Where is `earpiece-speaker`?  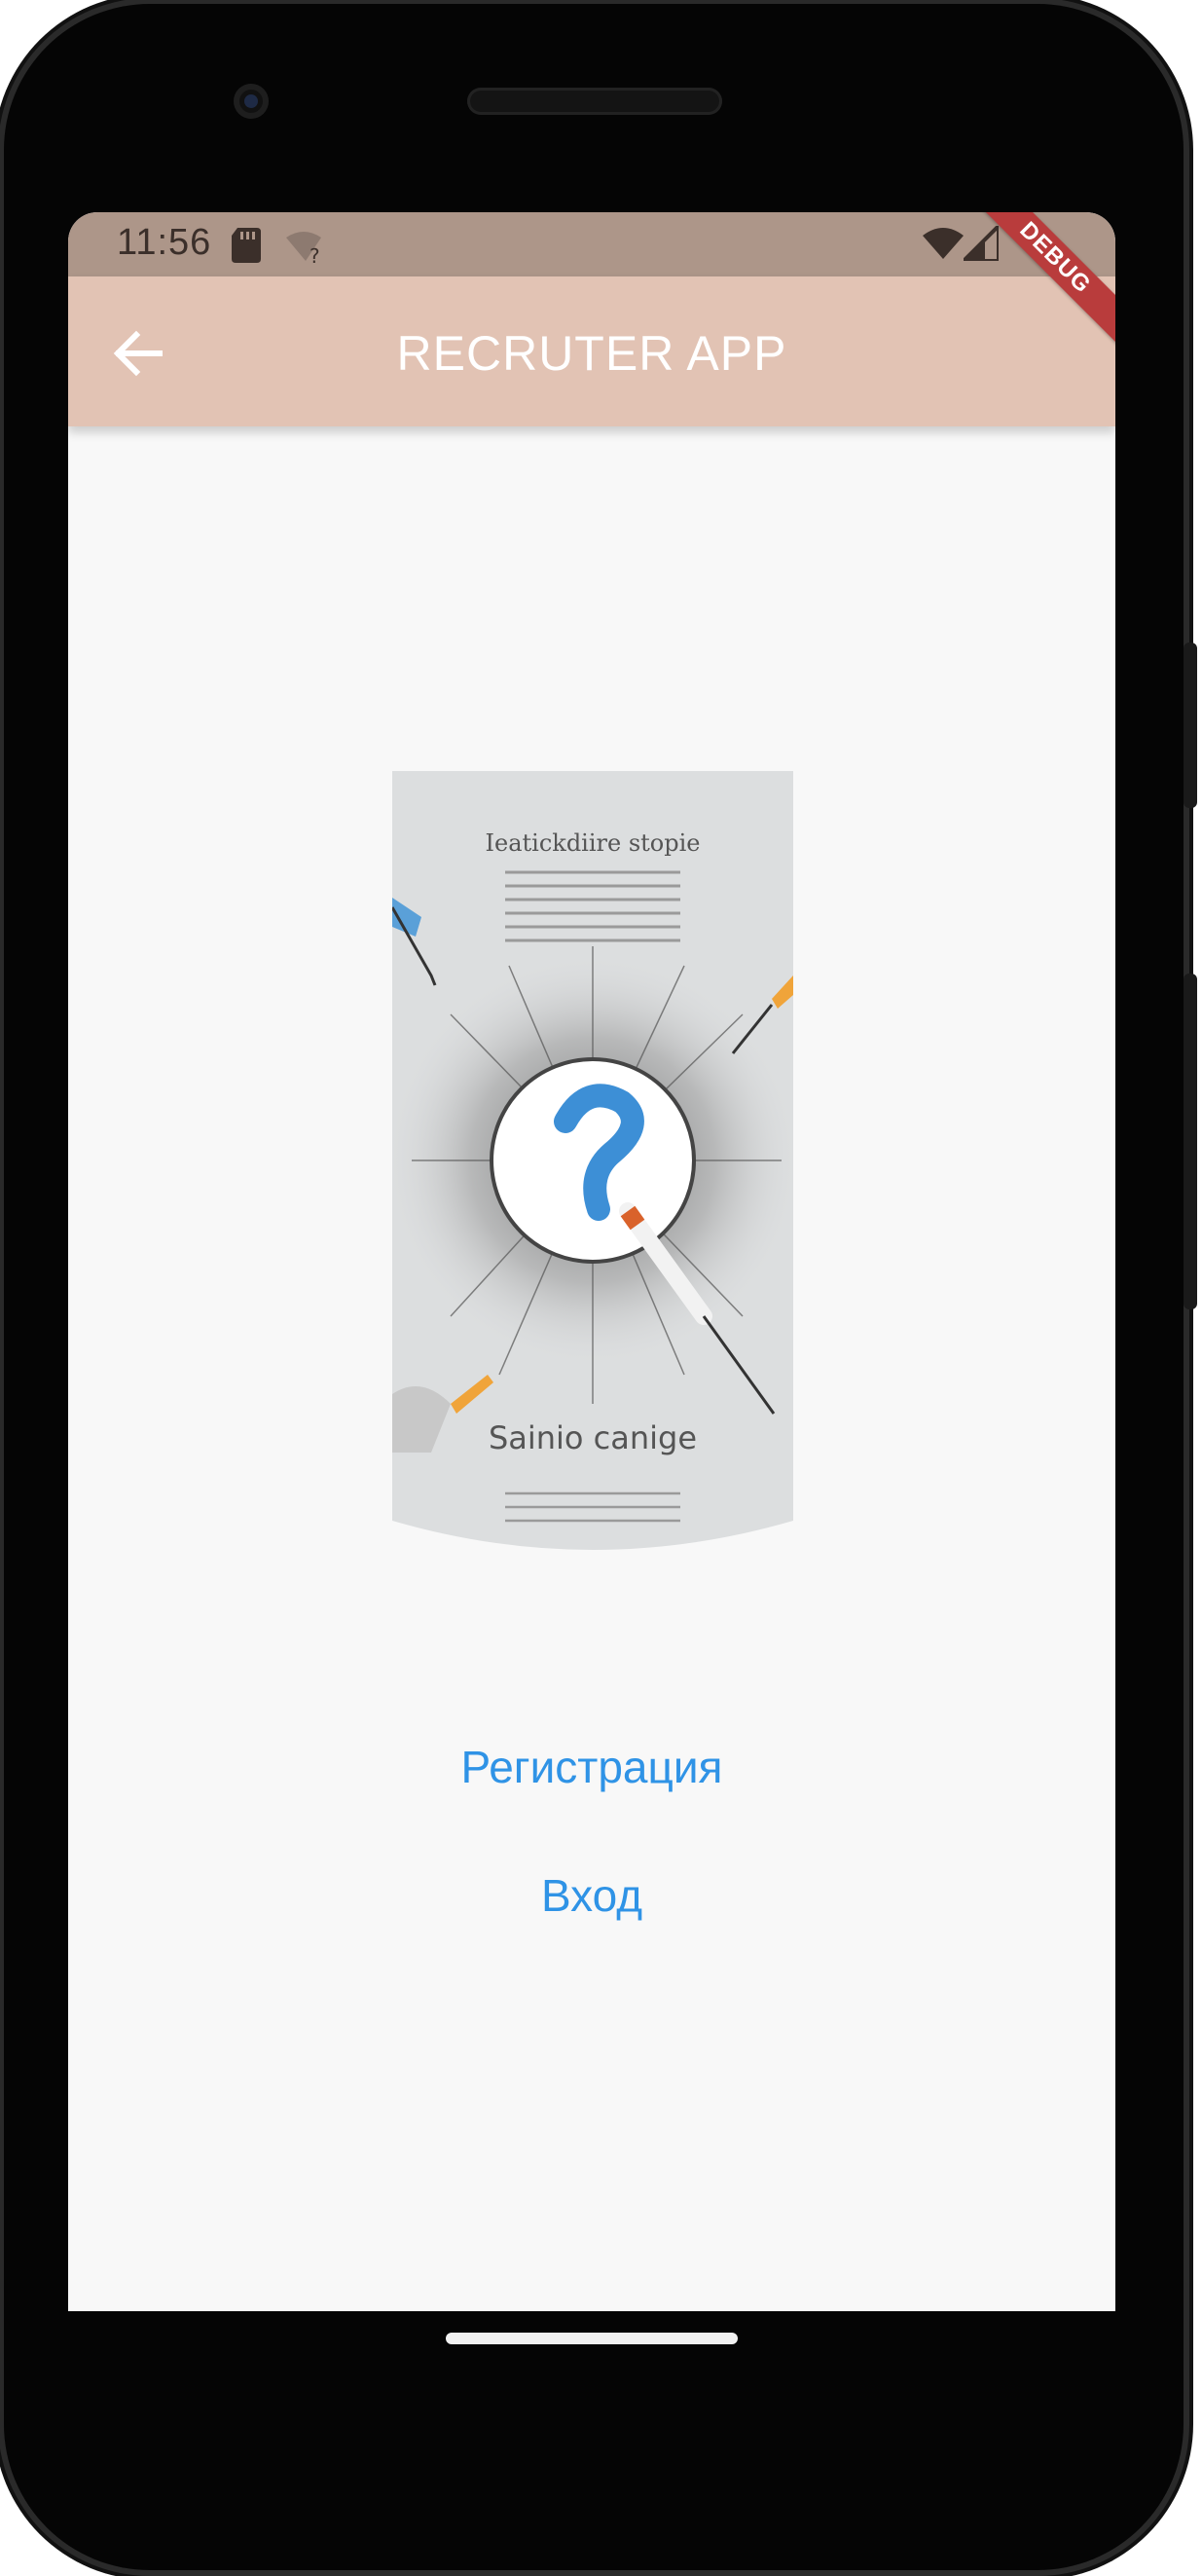
earpiece-speaker is located at coordinates (594, 101).